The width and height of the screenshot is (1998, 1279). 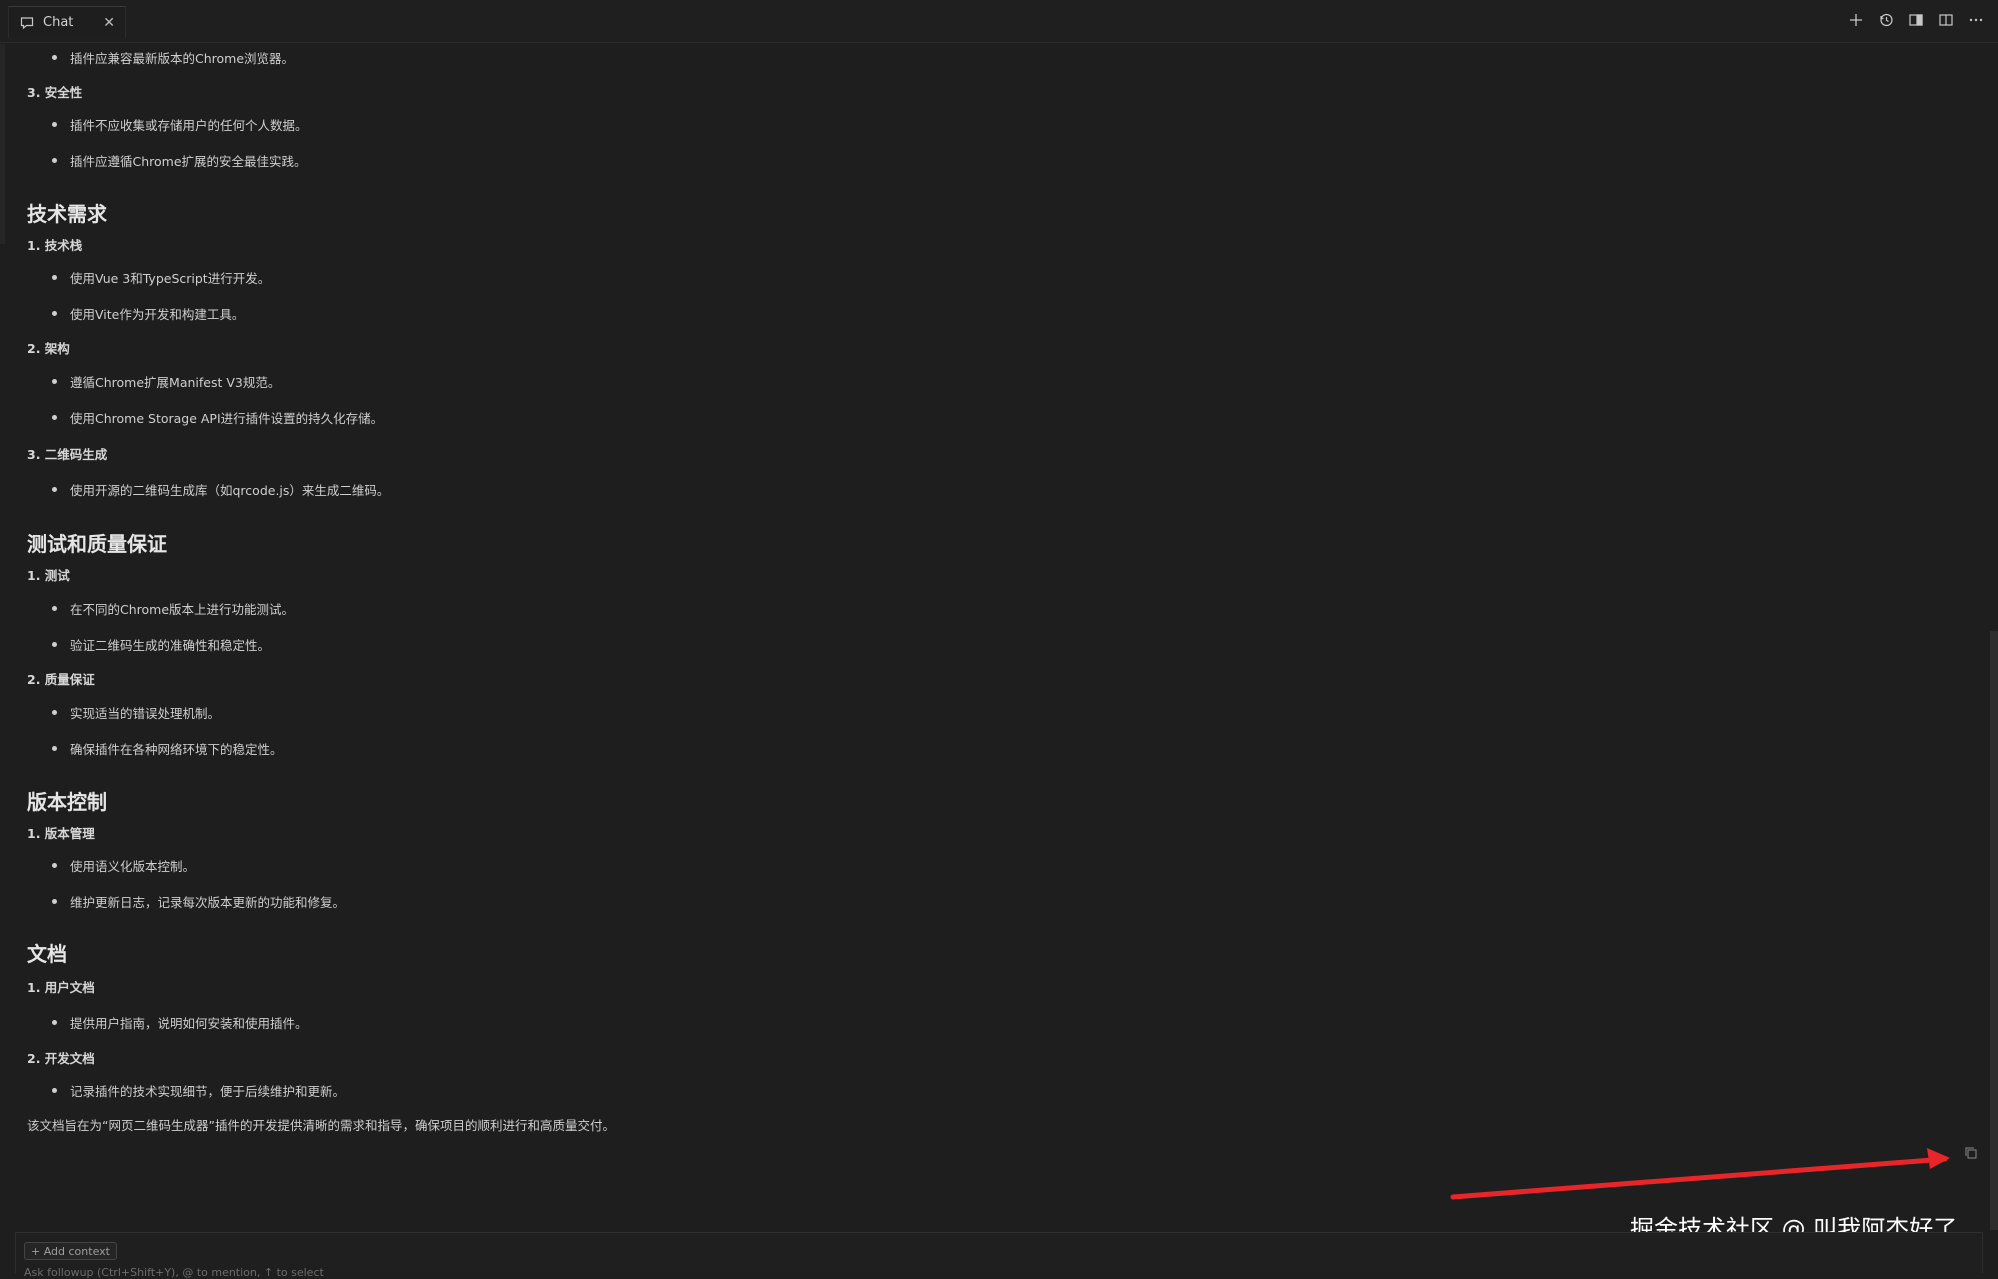 I want to click on list-item: 遵循Chrome扩展Manifest V3规范。, so click(x=165, y=381).